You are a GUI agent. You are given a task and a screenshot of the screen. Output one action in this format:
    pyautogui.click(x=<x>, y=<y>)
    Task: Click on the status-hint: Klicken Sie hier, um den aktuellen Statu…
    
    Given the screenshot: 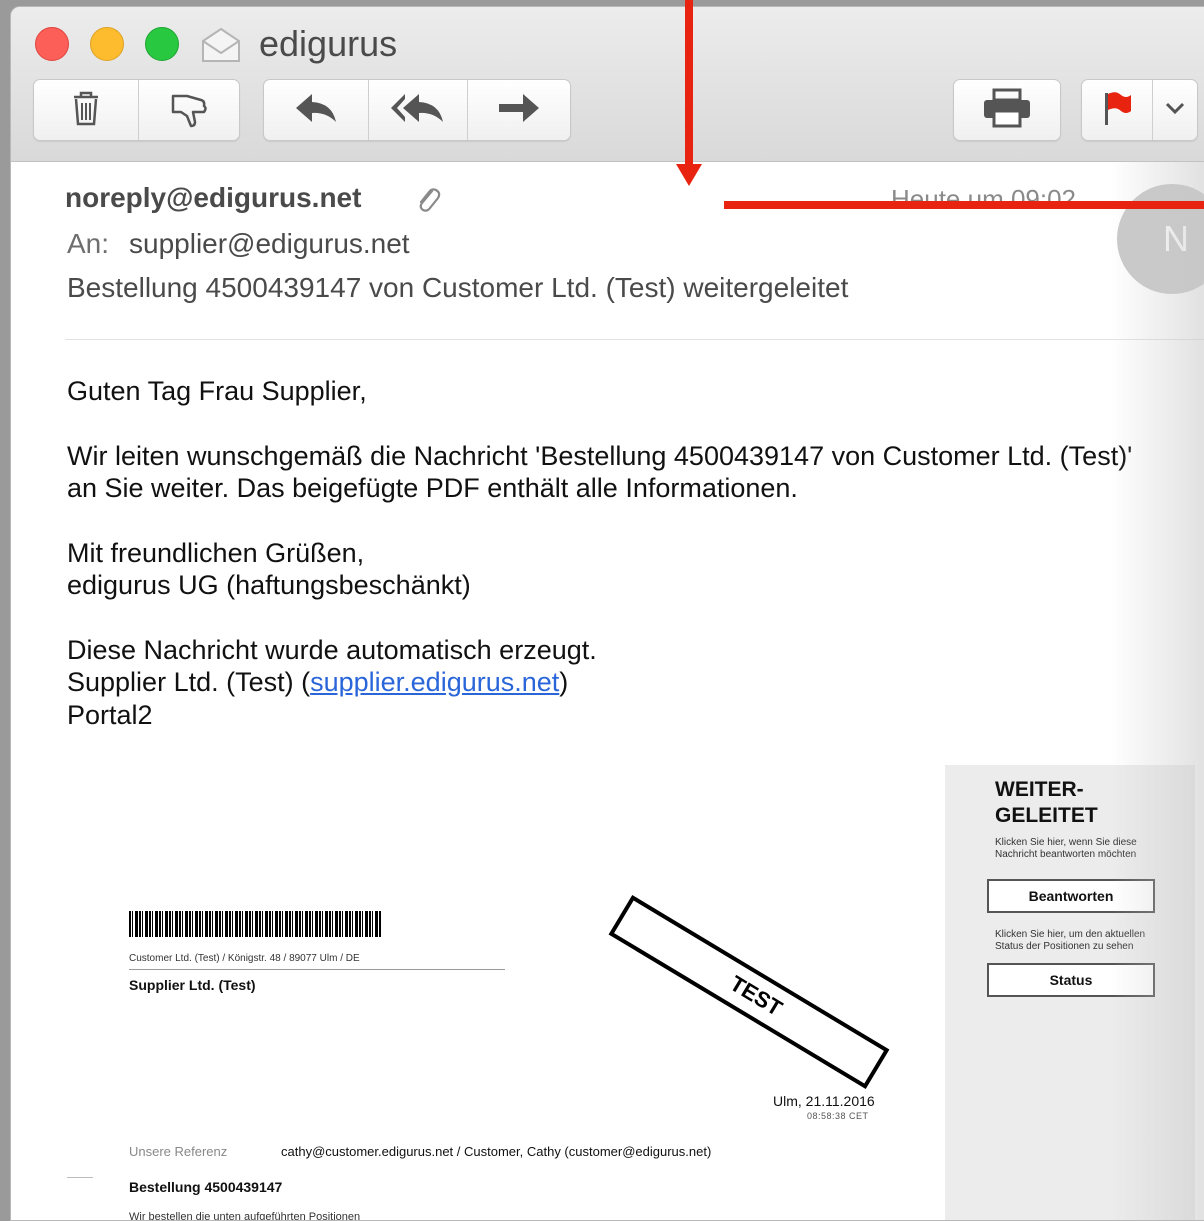 What is the action you would take?
    pyautogui.click(x=1080, y=941)
    